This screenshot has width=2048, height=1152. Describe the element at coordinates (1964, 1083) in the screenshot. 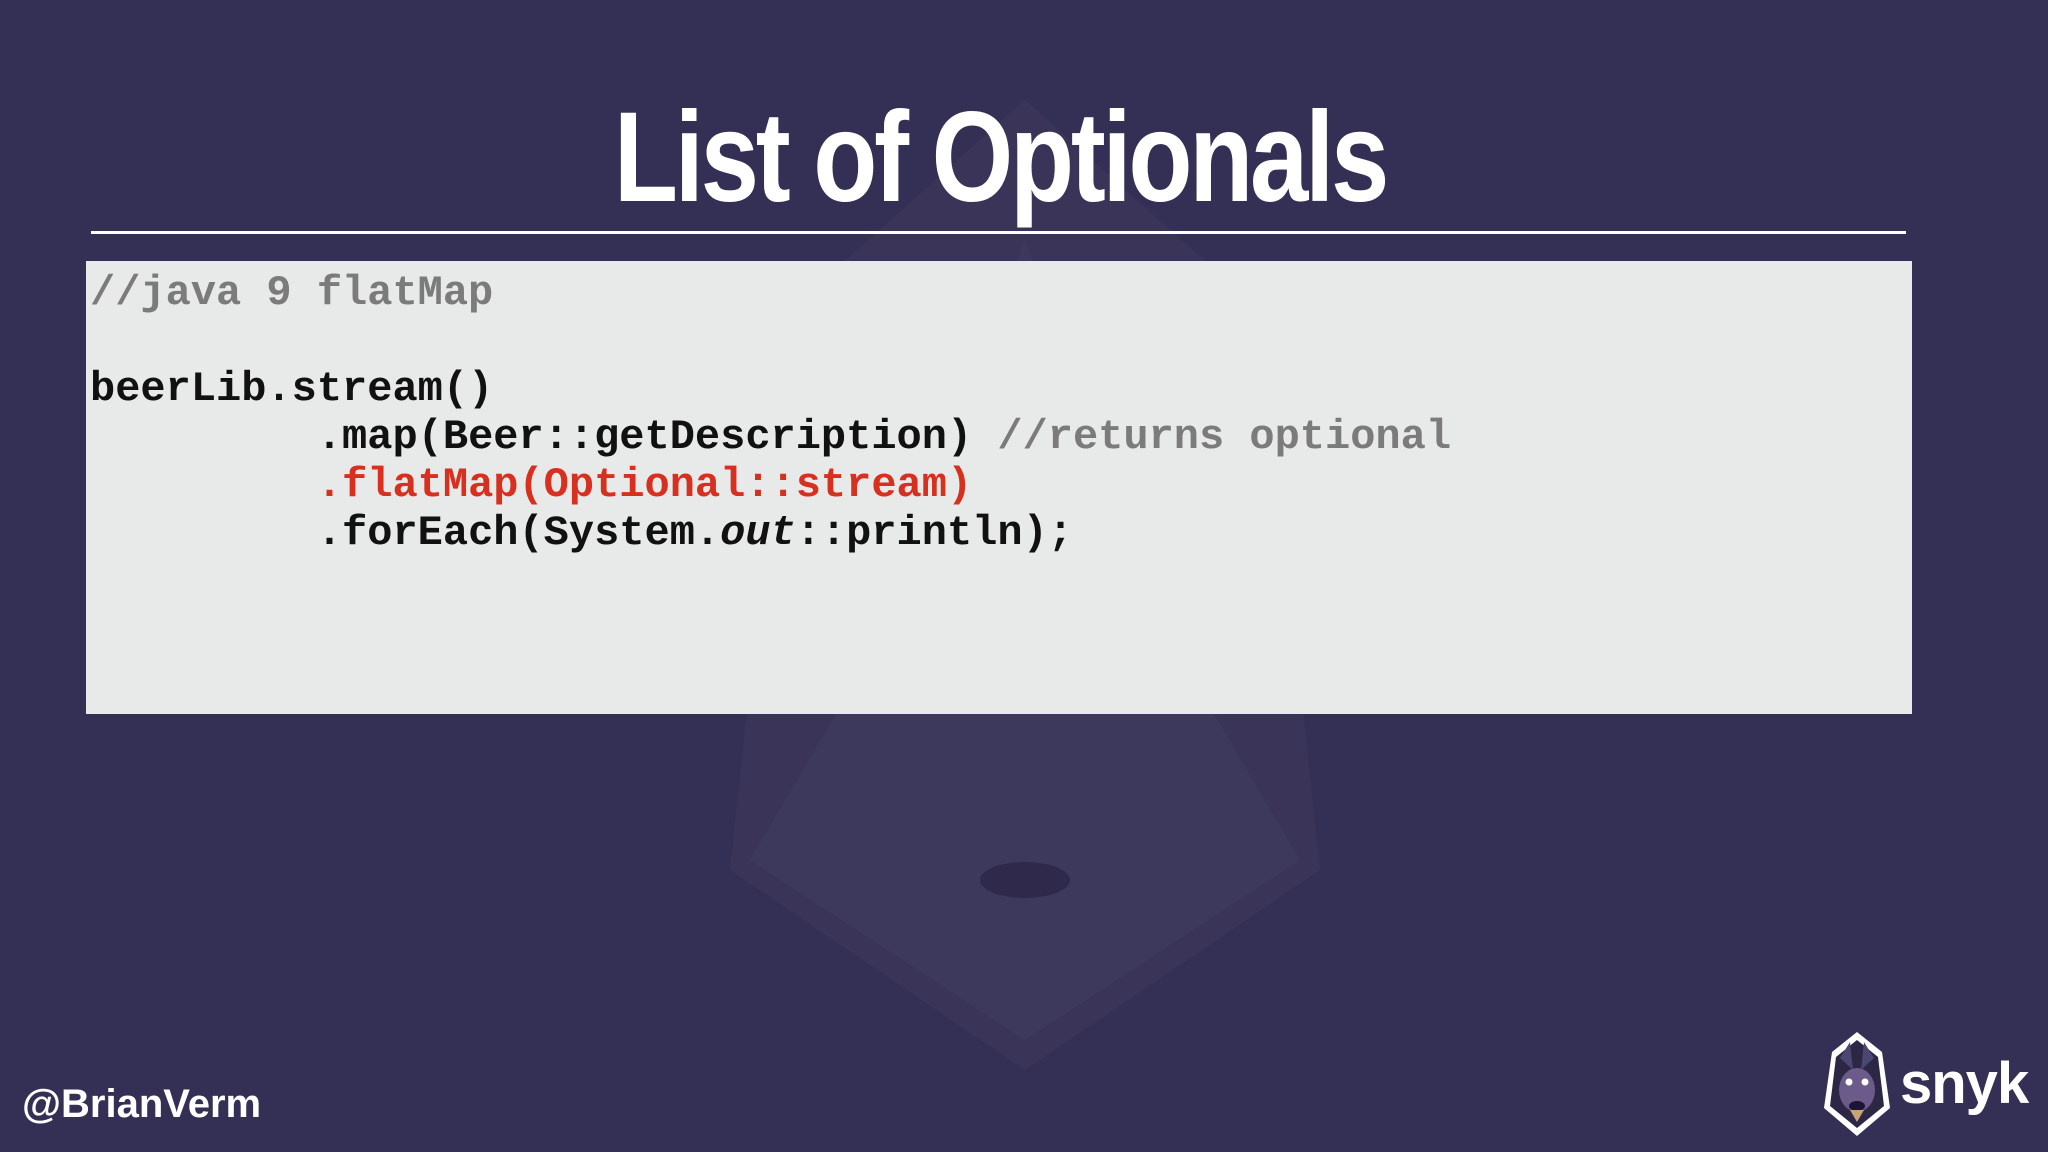

I see `snyk-logo-text: snyk` at that location.